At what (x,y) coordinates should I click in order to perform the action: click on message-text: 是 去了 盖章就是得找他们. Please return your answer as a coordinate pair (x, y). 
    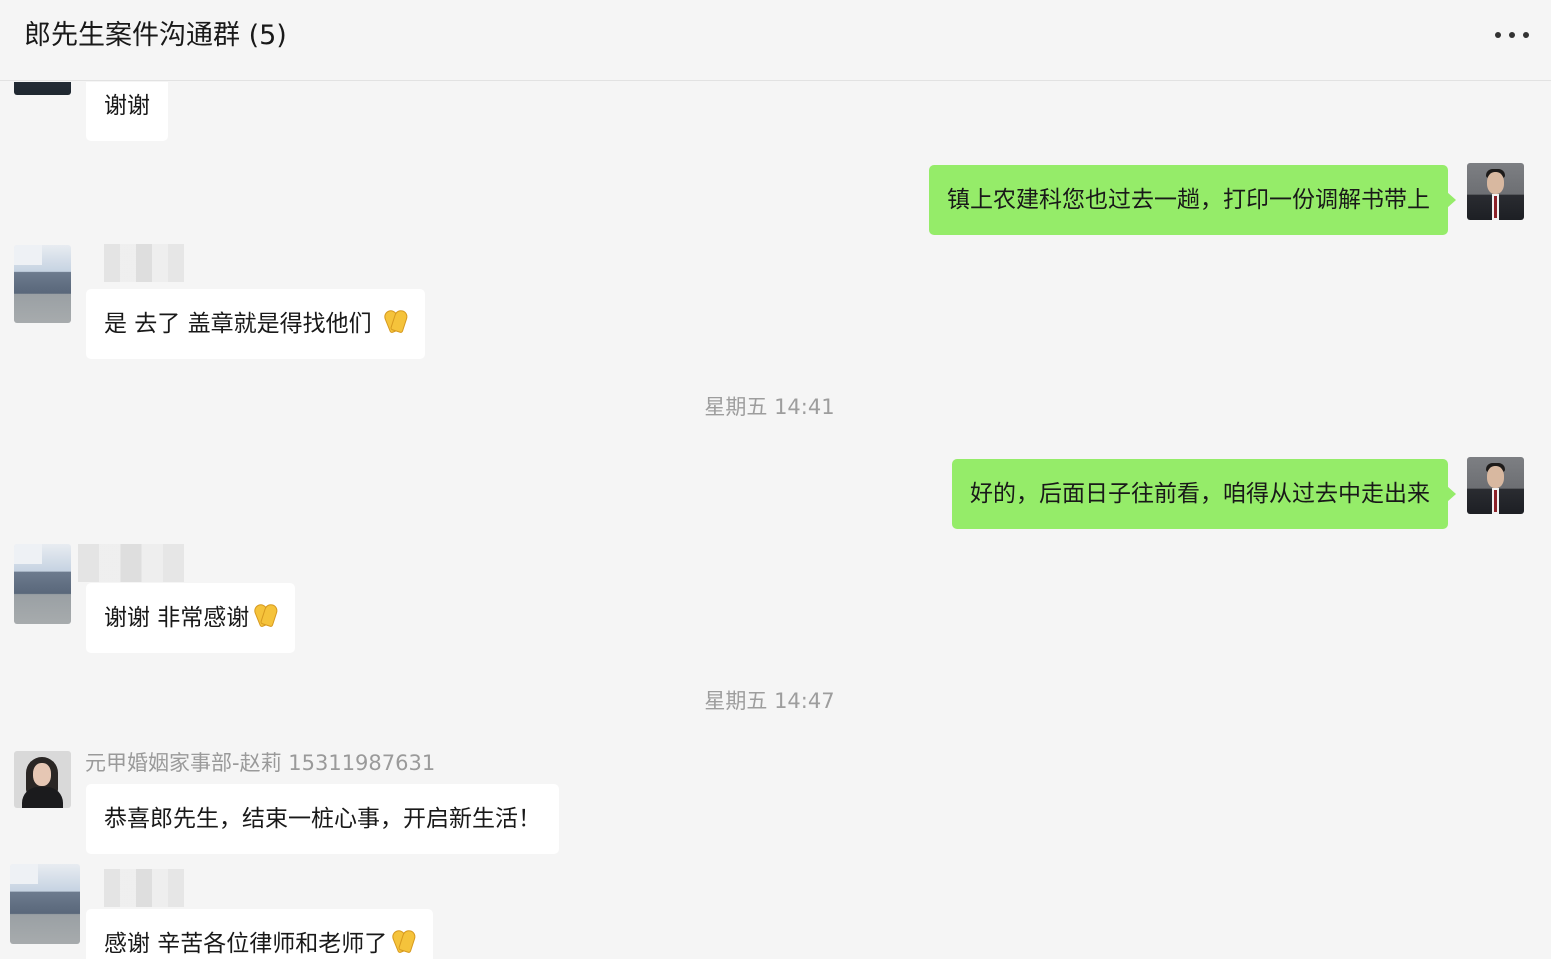
    Looking at the image, I should click on (241, 324).